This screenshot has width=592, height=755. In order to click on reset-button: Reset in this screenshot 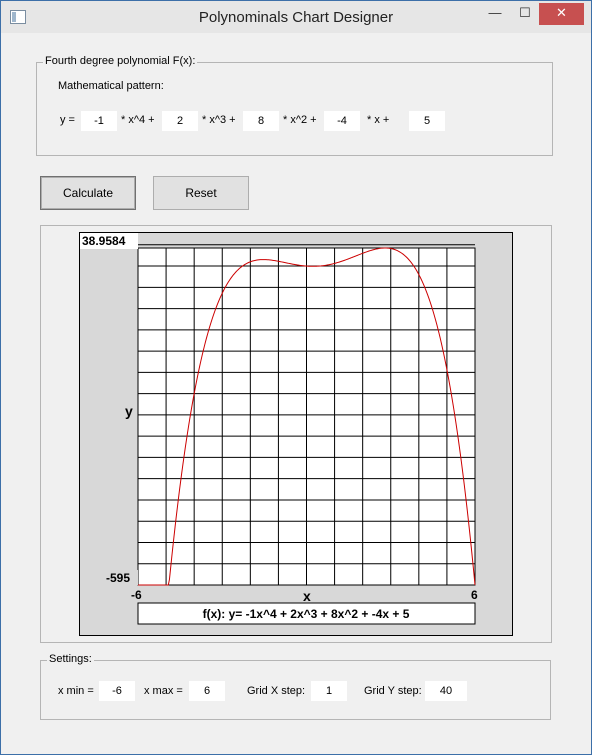, I will do `click(201, 193)`.